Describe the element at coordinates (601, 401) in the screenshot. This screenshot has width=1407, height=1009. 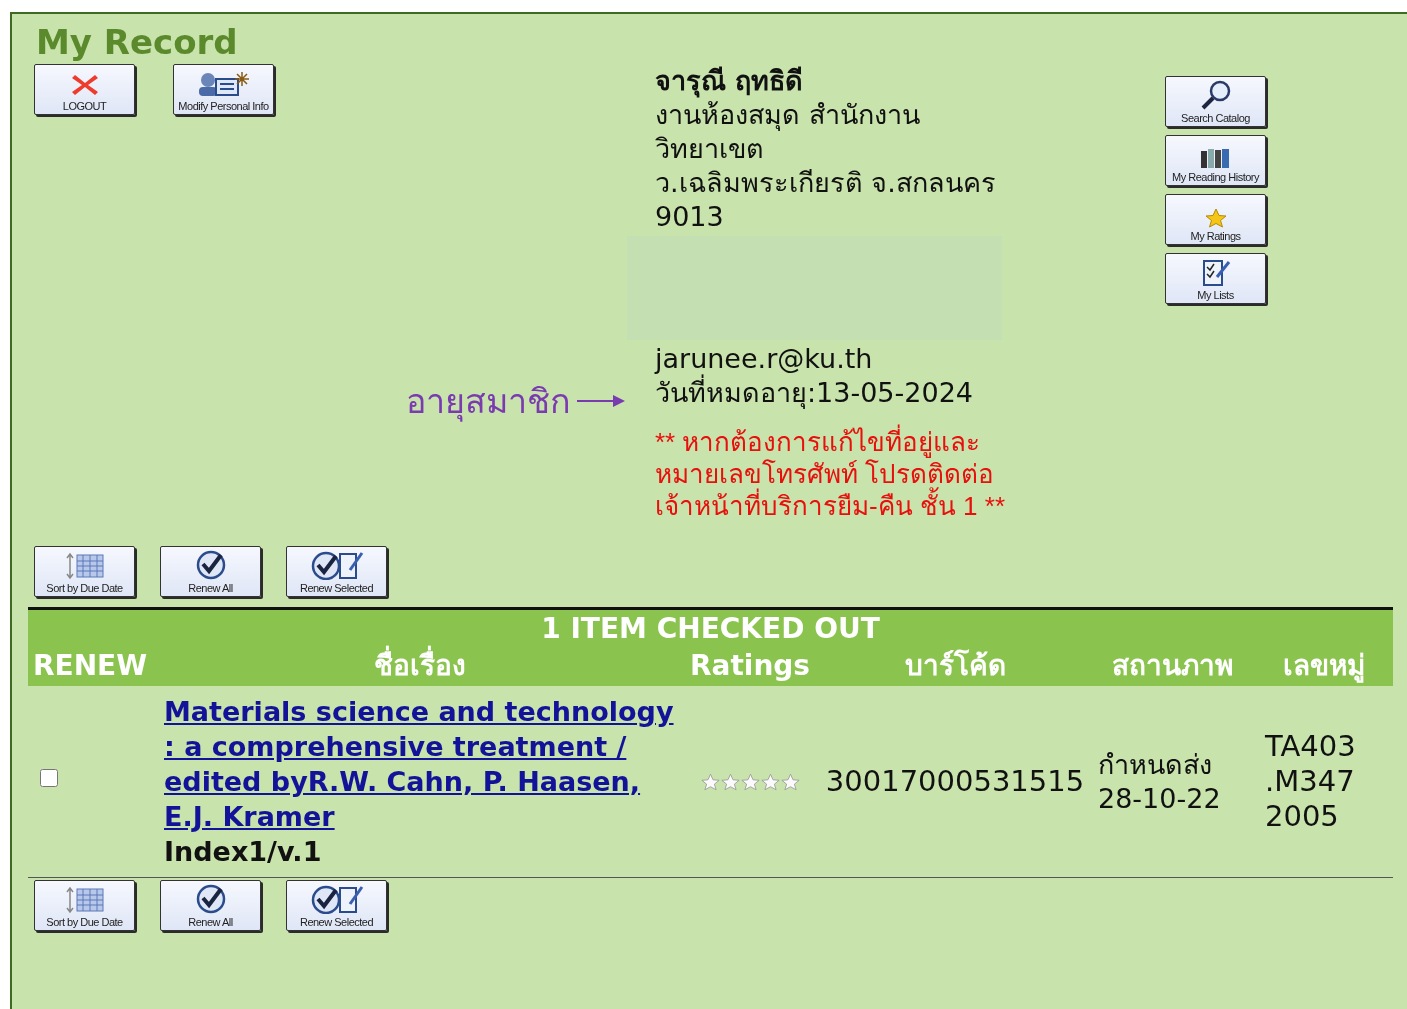
I see `arrow-icon` at that location.